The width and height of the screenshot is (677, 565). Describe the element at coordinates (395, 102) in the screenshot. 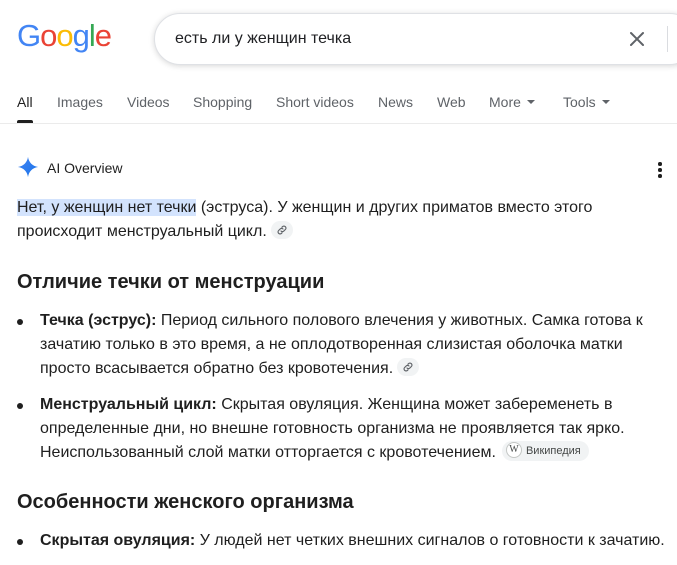

I see `tab-news: News` at that location.